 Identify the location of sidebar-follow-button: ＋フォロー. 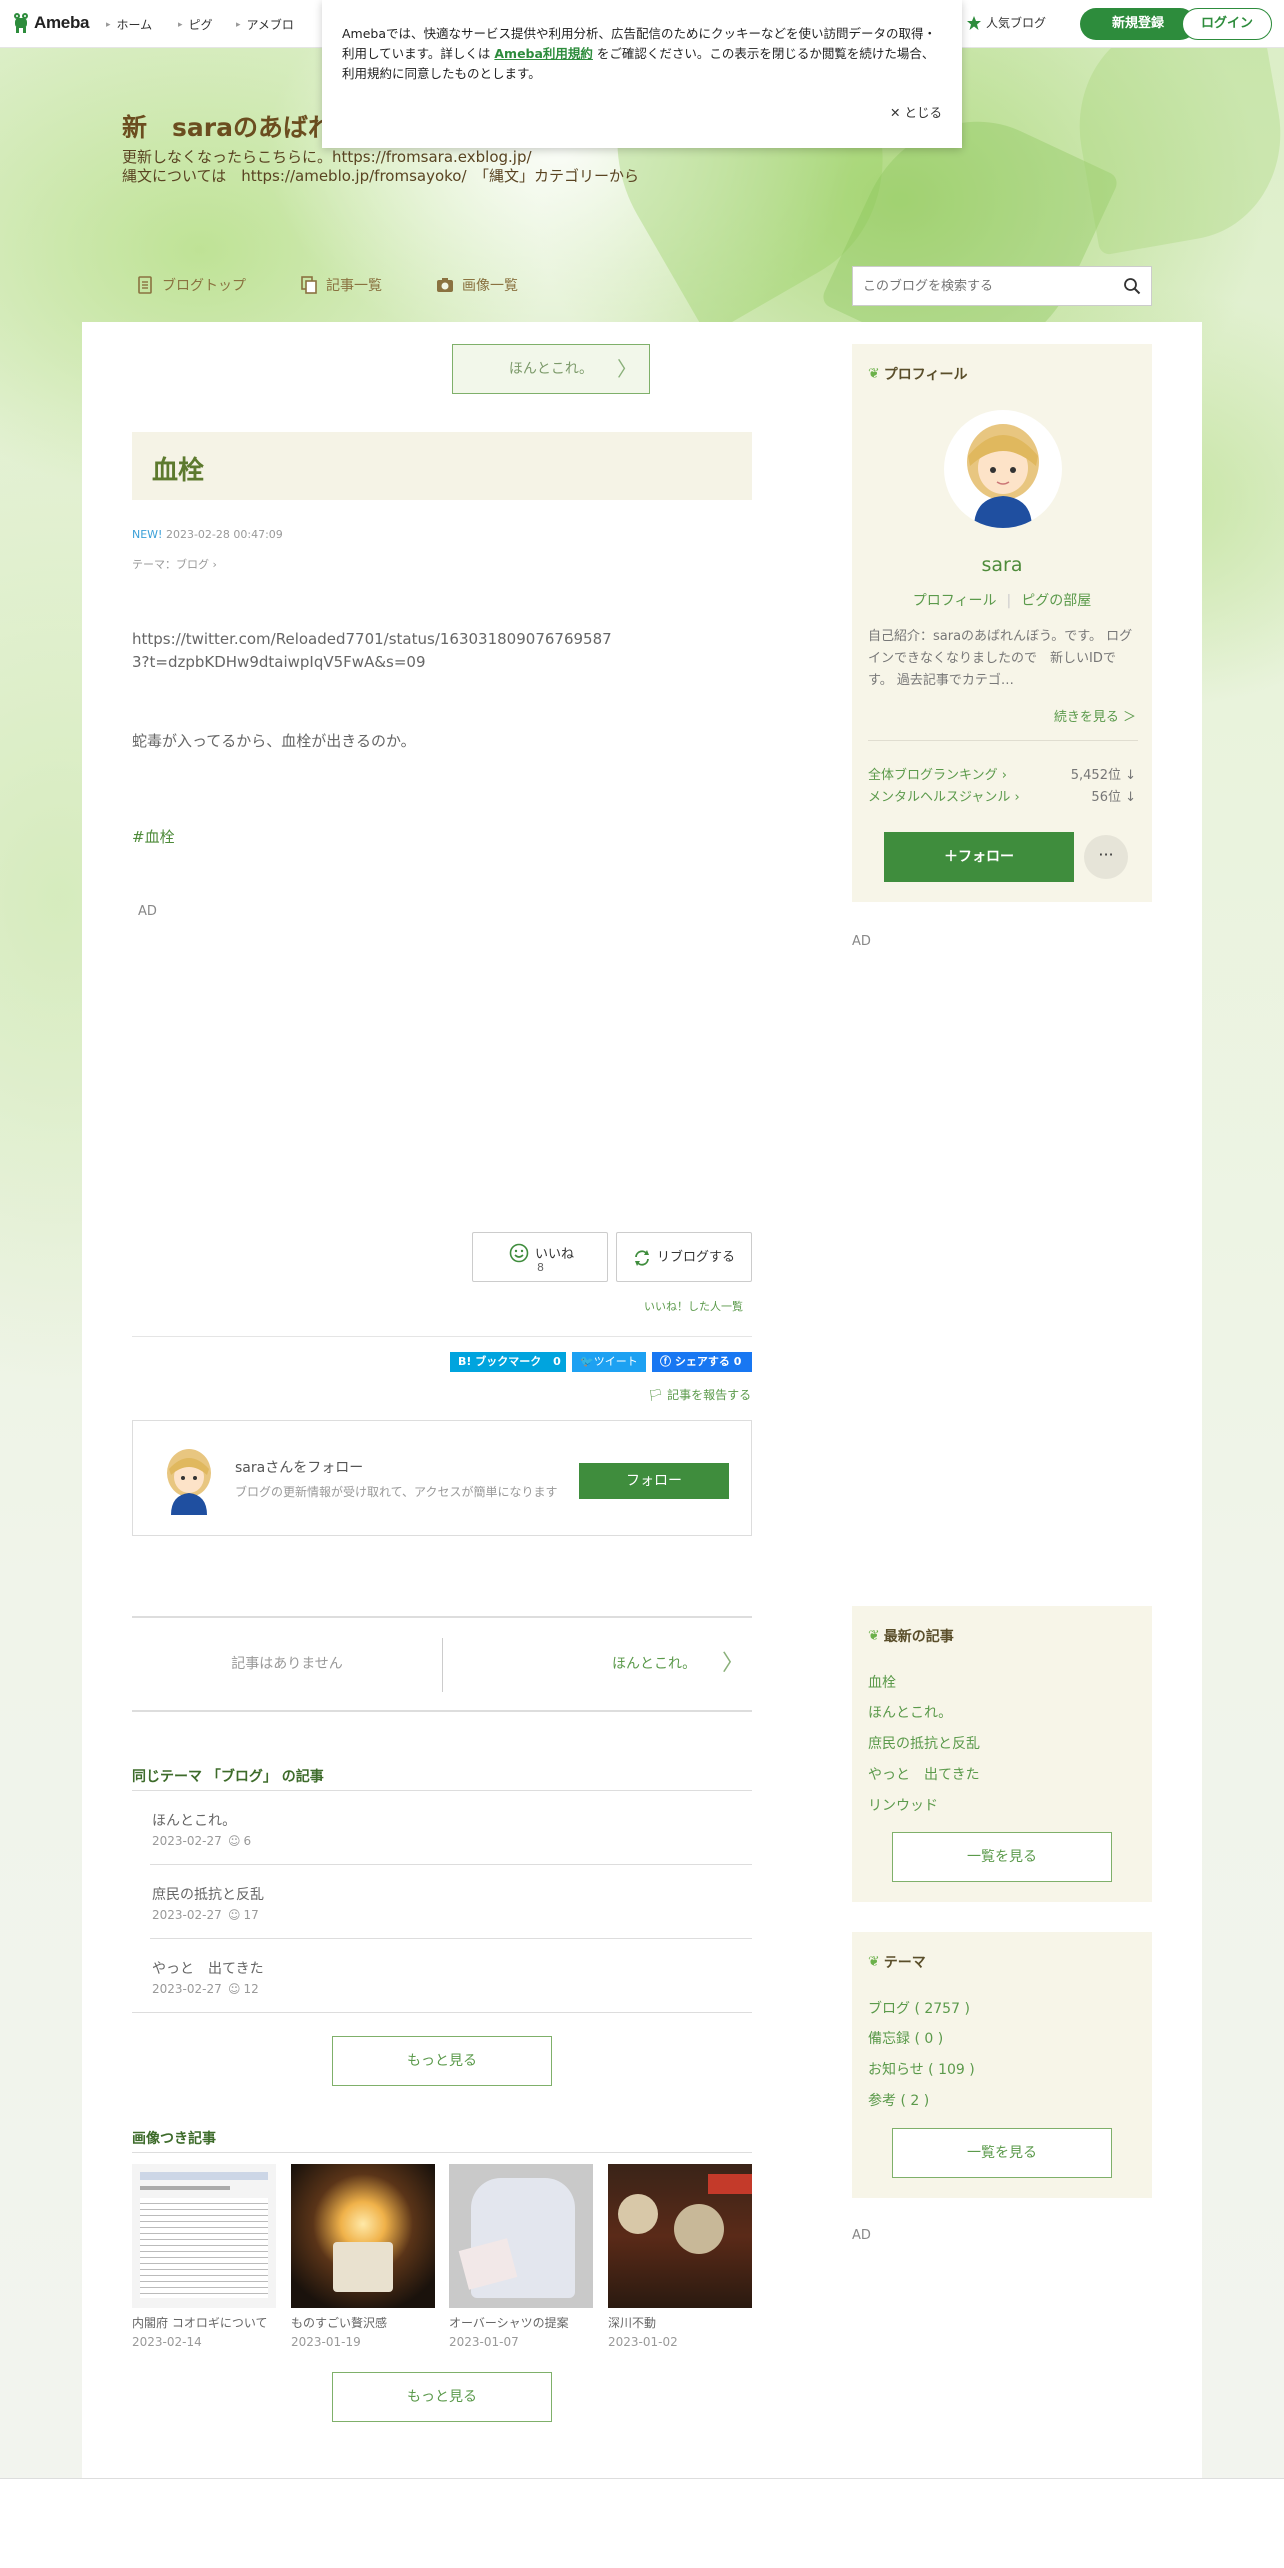
(979, 857).